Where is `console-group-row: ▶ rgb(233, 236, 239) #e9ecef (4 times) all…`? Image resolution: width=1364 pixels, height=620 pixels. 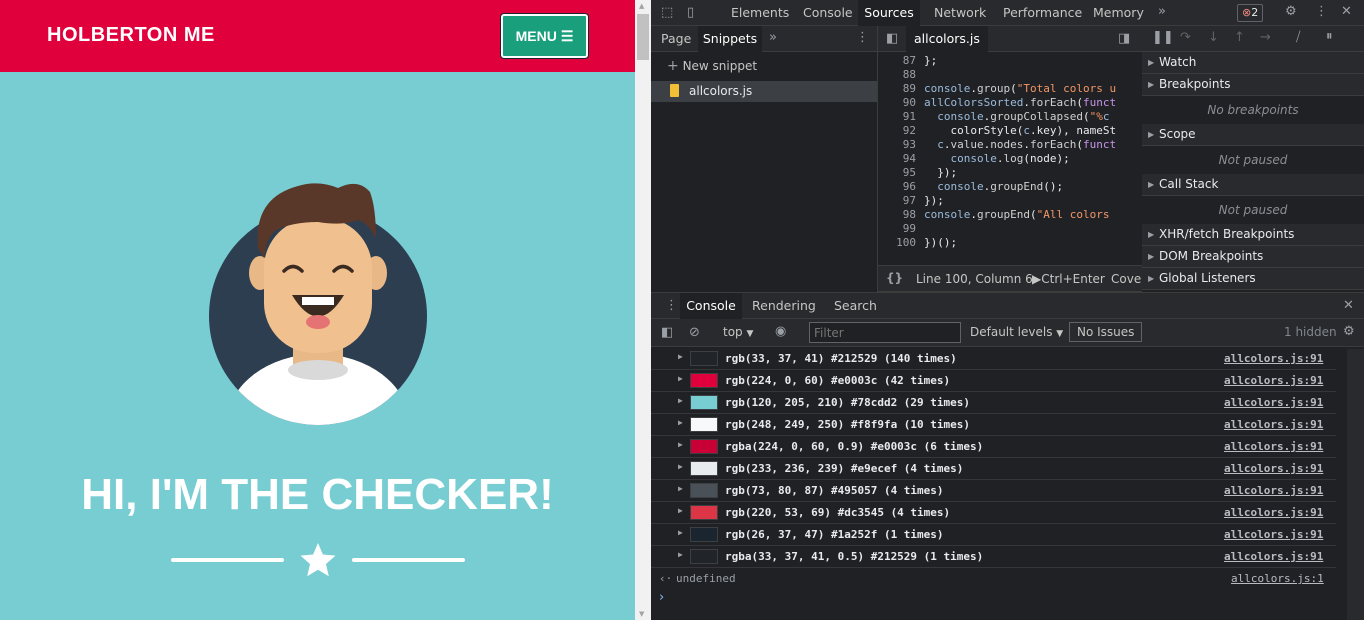
console-group-row: ▶ rgb(233, 236, 239) #e9ecef (4 times) all… is located at coordinates (993, 469).